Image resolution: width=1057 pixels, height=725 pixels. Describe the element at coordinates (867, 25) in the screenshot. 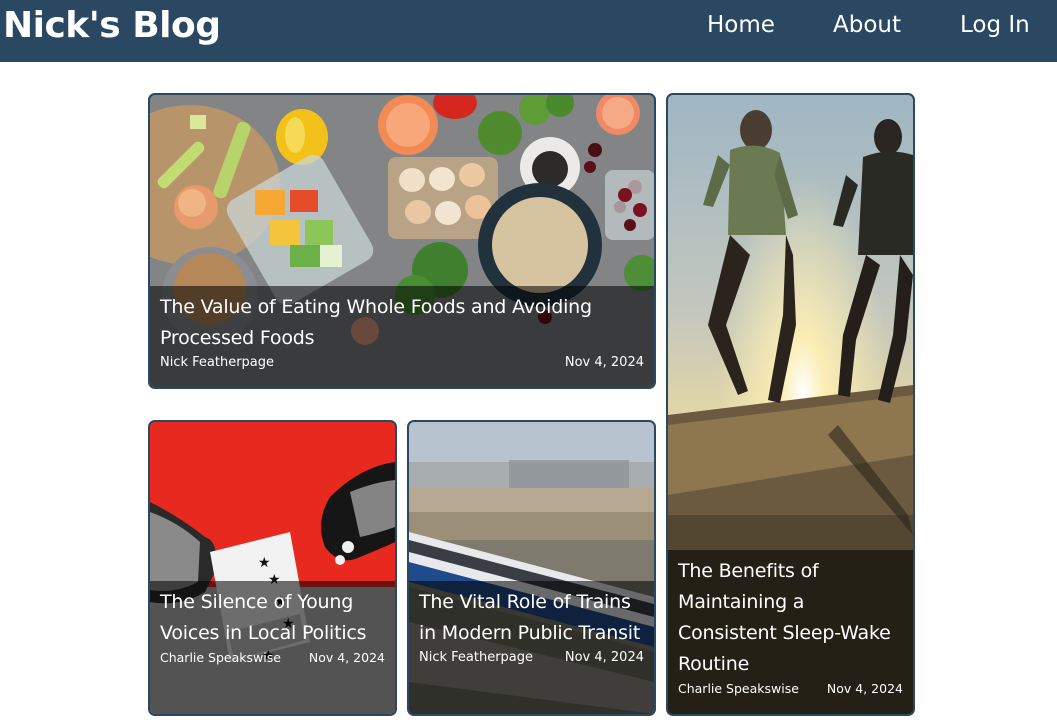

I see `nav-about-link: About` at that location.